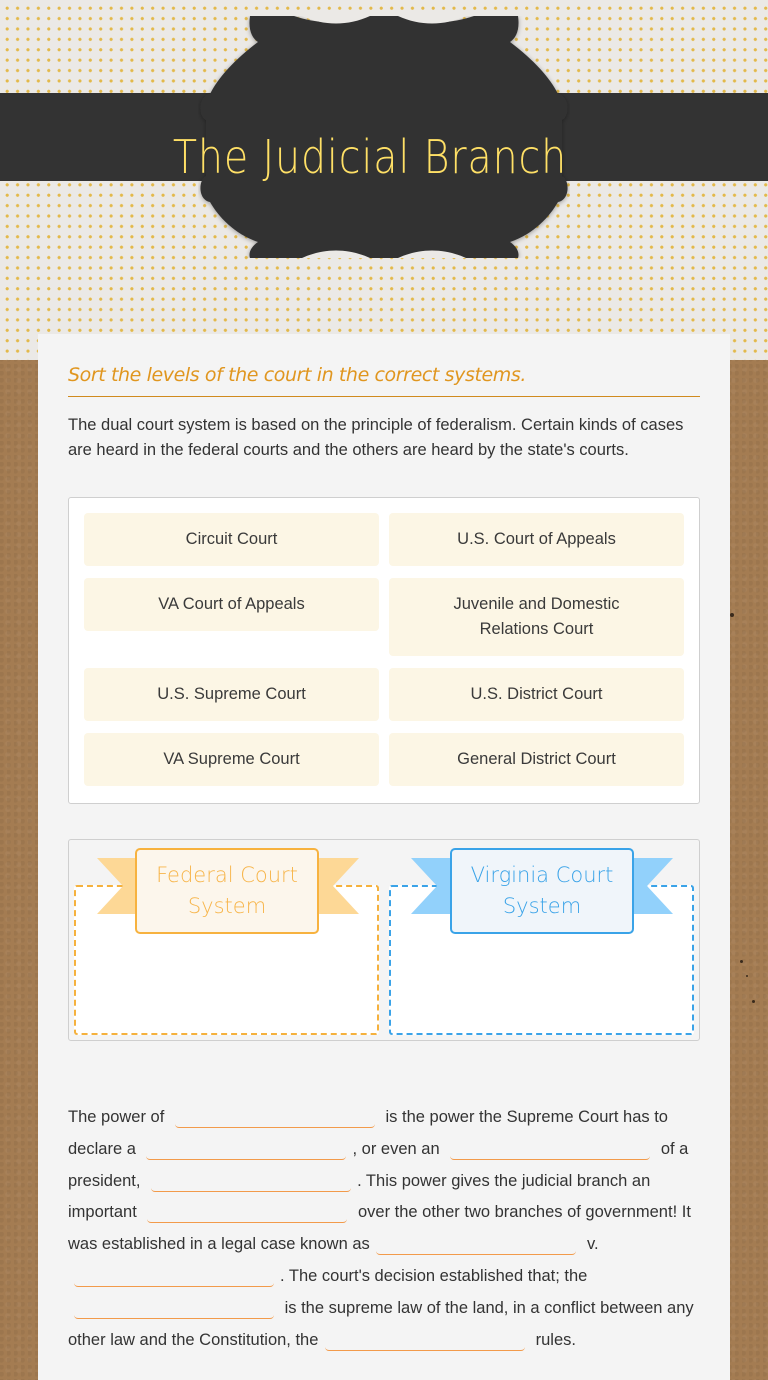  I want to click on cloze-text: v., so click(592, 1244).